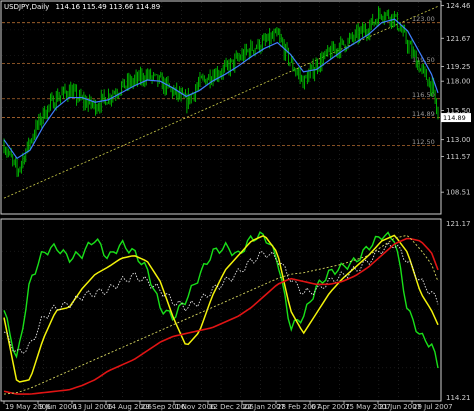 The height and width of the screenshot is (411, 474). I want to click on symbol-timeframe: USDJPY,Daily, so click(26, 7).